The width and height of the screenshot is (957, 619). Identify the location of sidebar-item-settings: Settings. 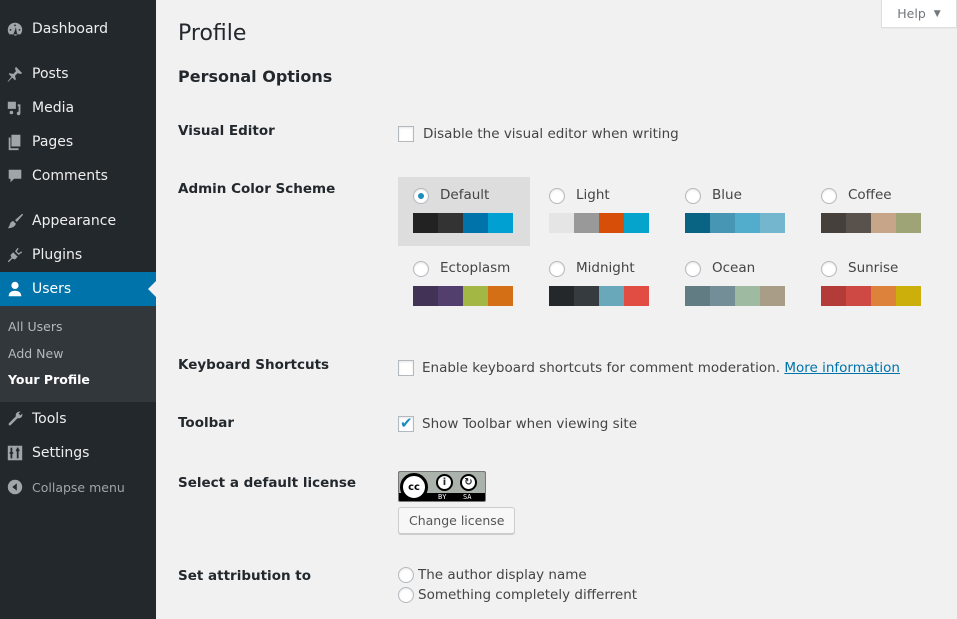
(78, 453).